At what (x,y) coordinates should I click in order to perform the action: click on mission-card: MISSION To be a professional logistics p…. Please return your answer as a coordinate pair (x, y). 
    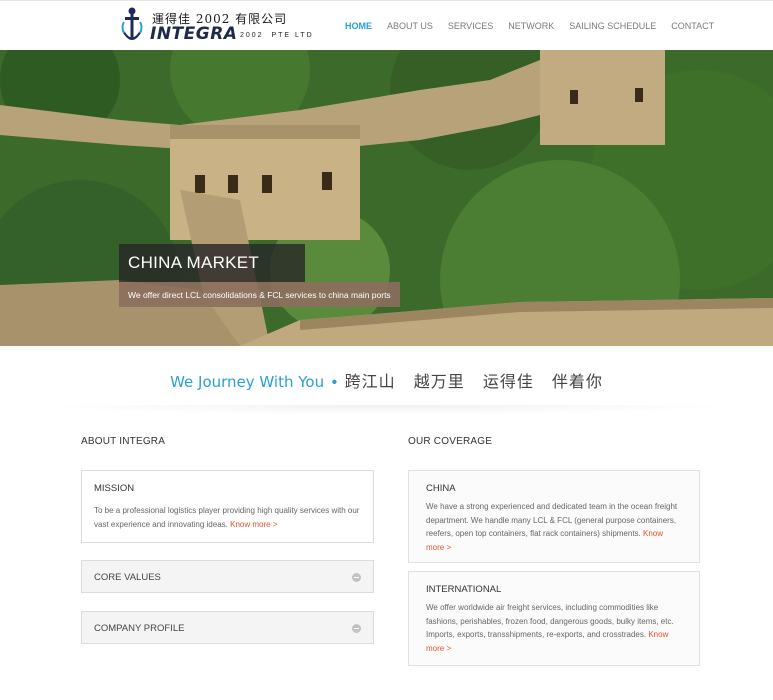
    Looking at the image, I should click on (227, 506).